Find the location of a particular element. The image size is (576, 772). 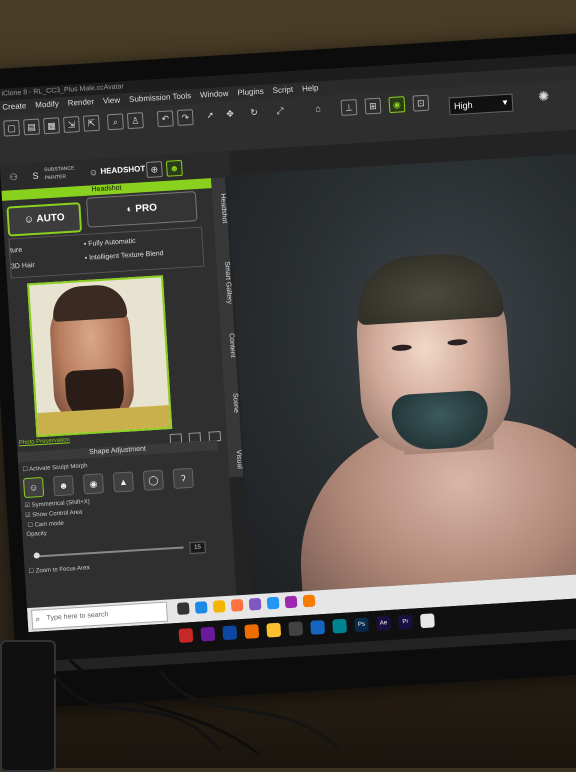

show-control-area-checkbox: ☑ Show Control Area is located at coordinates (58, 513).